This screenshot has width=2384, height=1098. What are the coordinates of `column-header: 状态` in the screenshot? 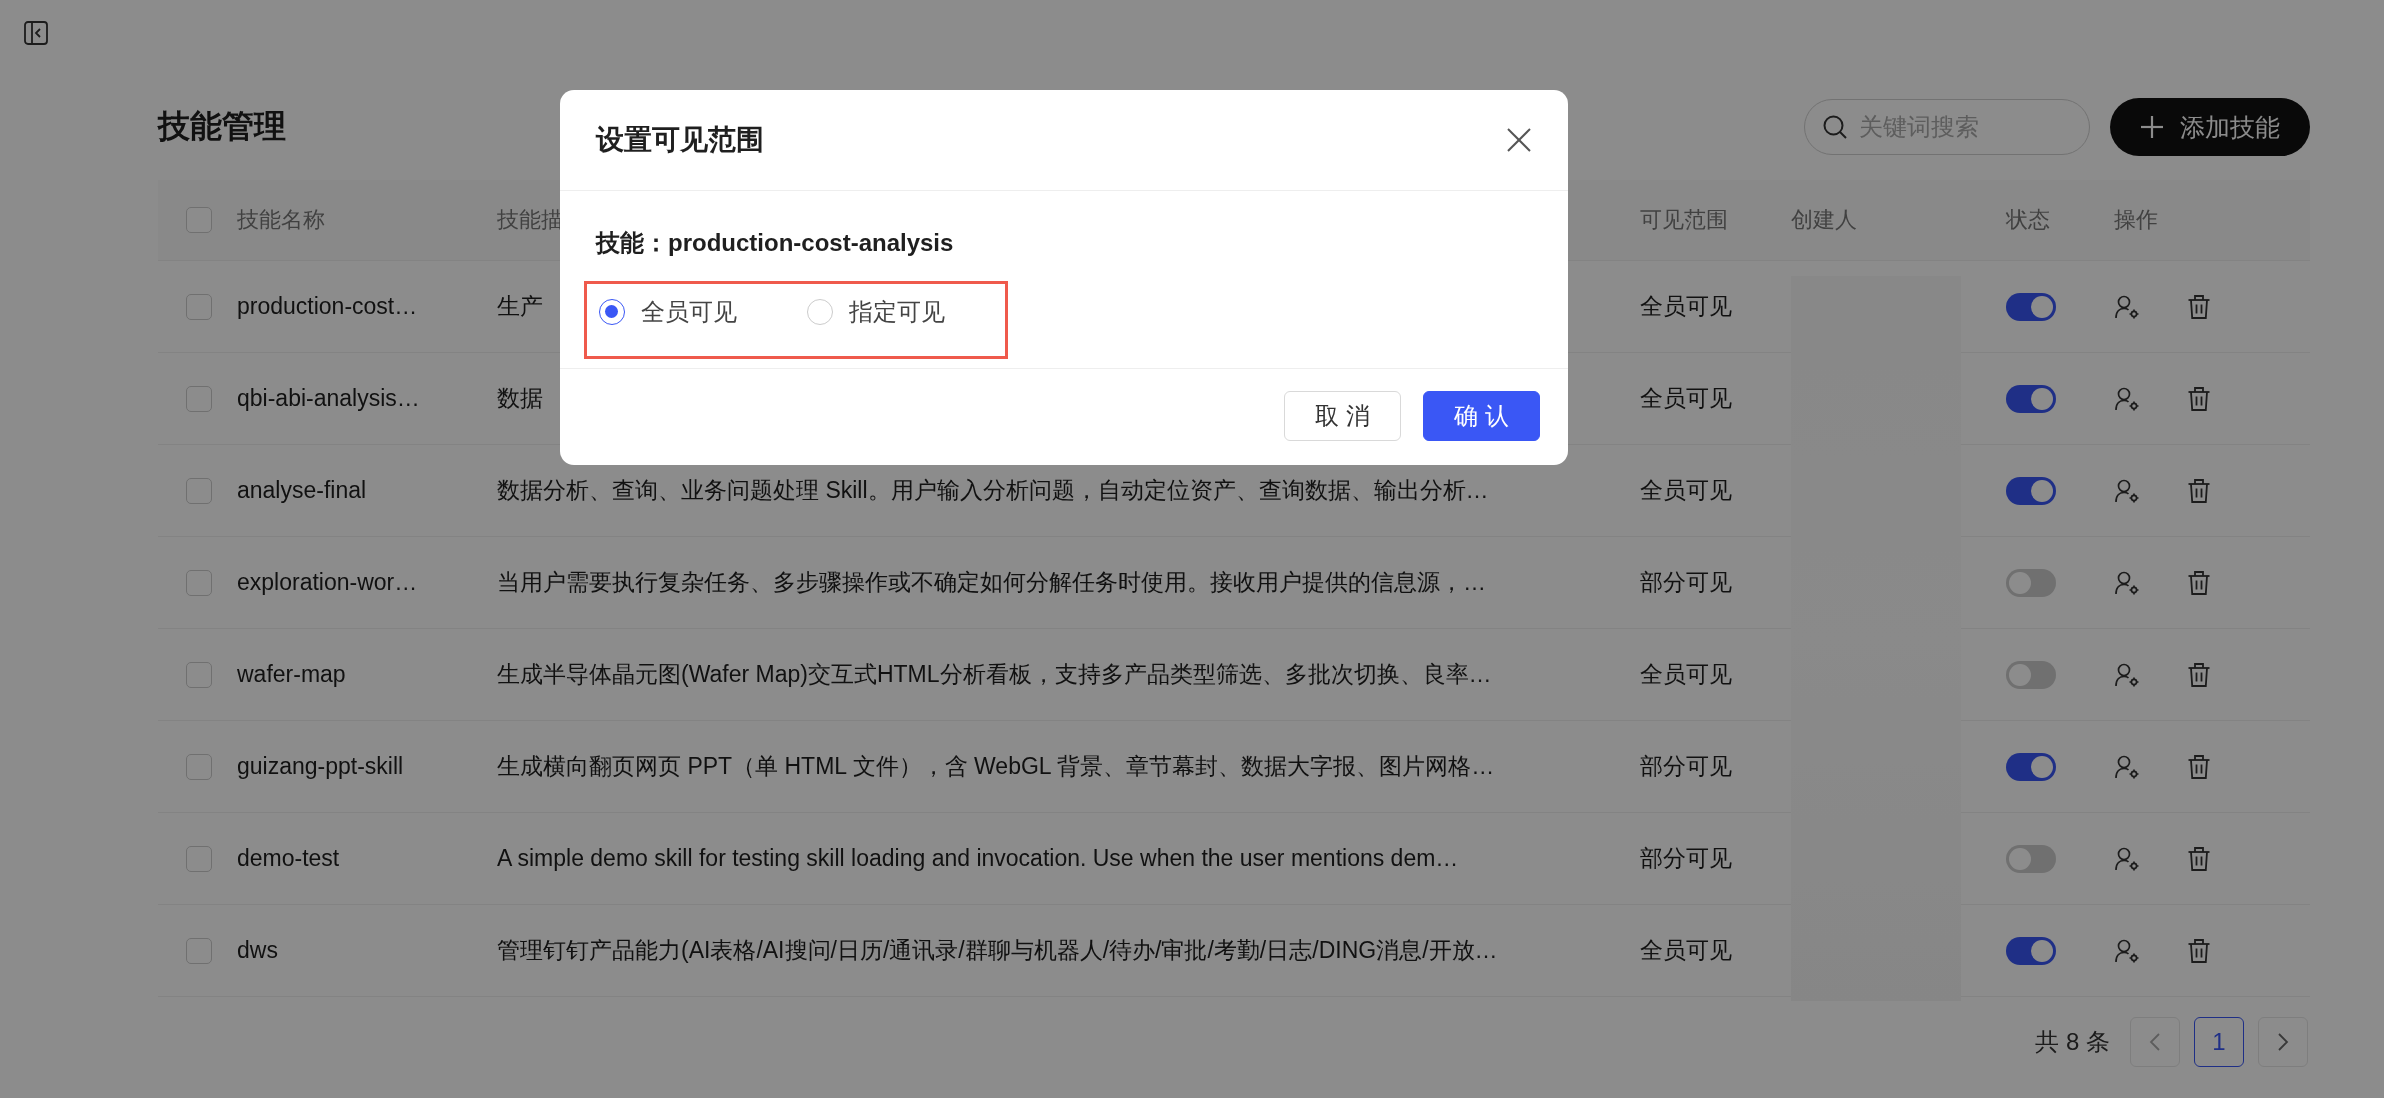 It's located at (2028, 220).